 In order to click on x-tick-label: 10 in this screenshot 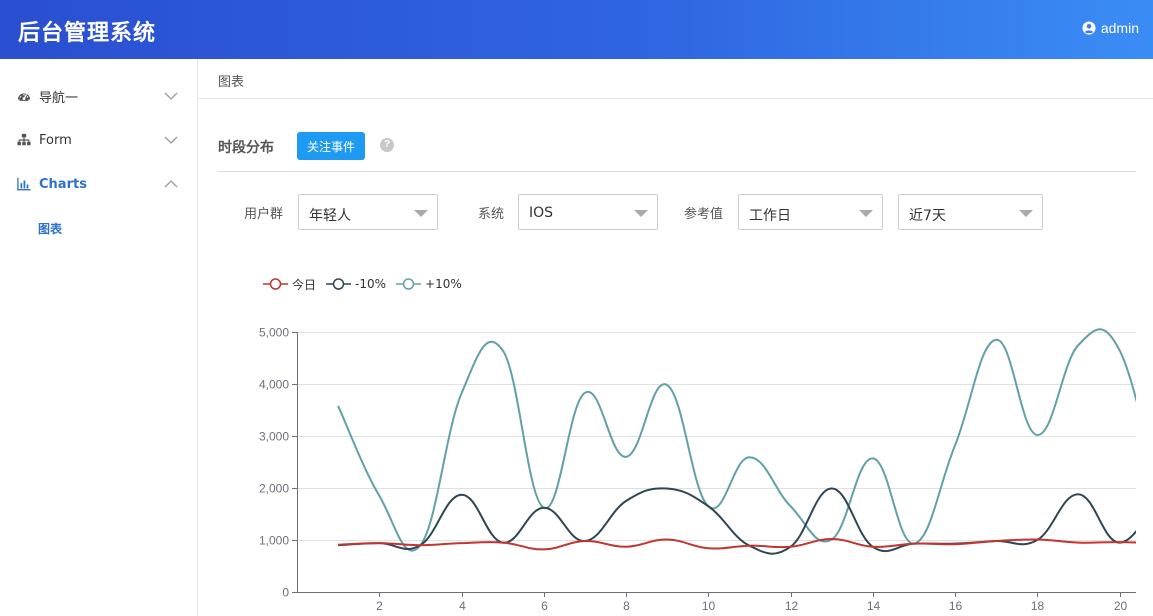, I will do `click(709, 606)`.